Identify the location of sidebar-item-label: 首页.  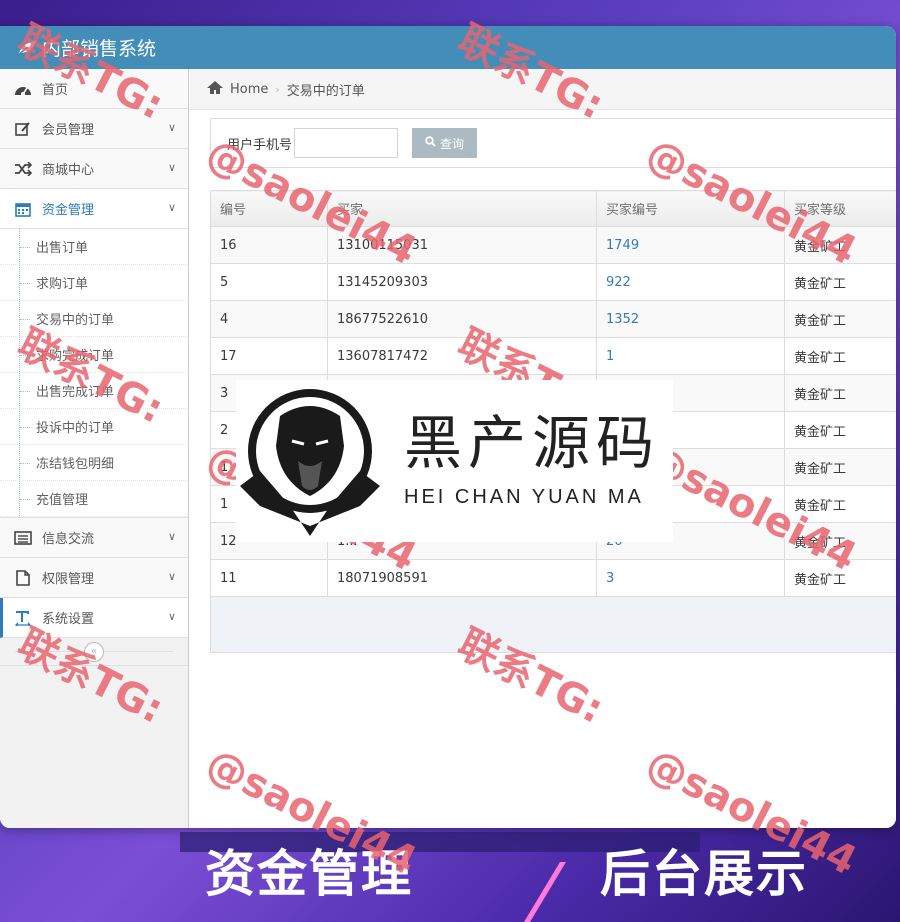
(55, 90).